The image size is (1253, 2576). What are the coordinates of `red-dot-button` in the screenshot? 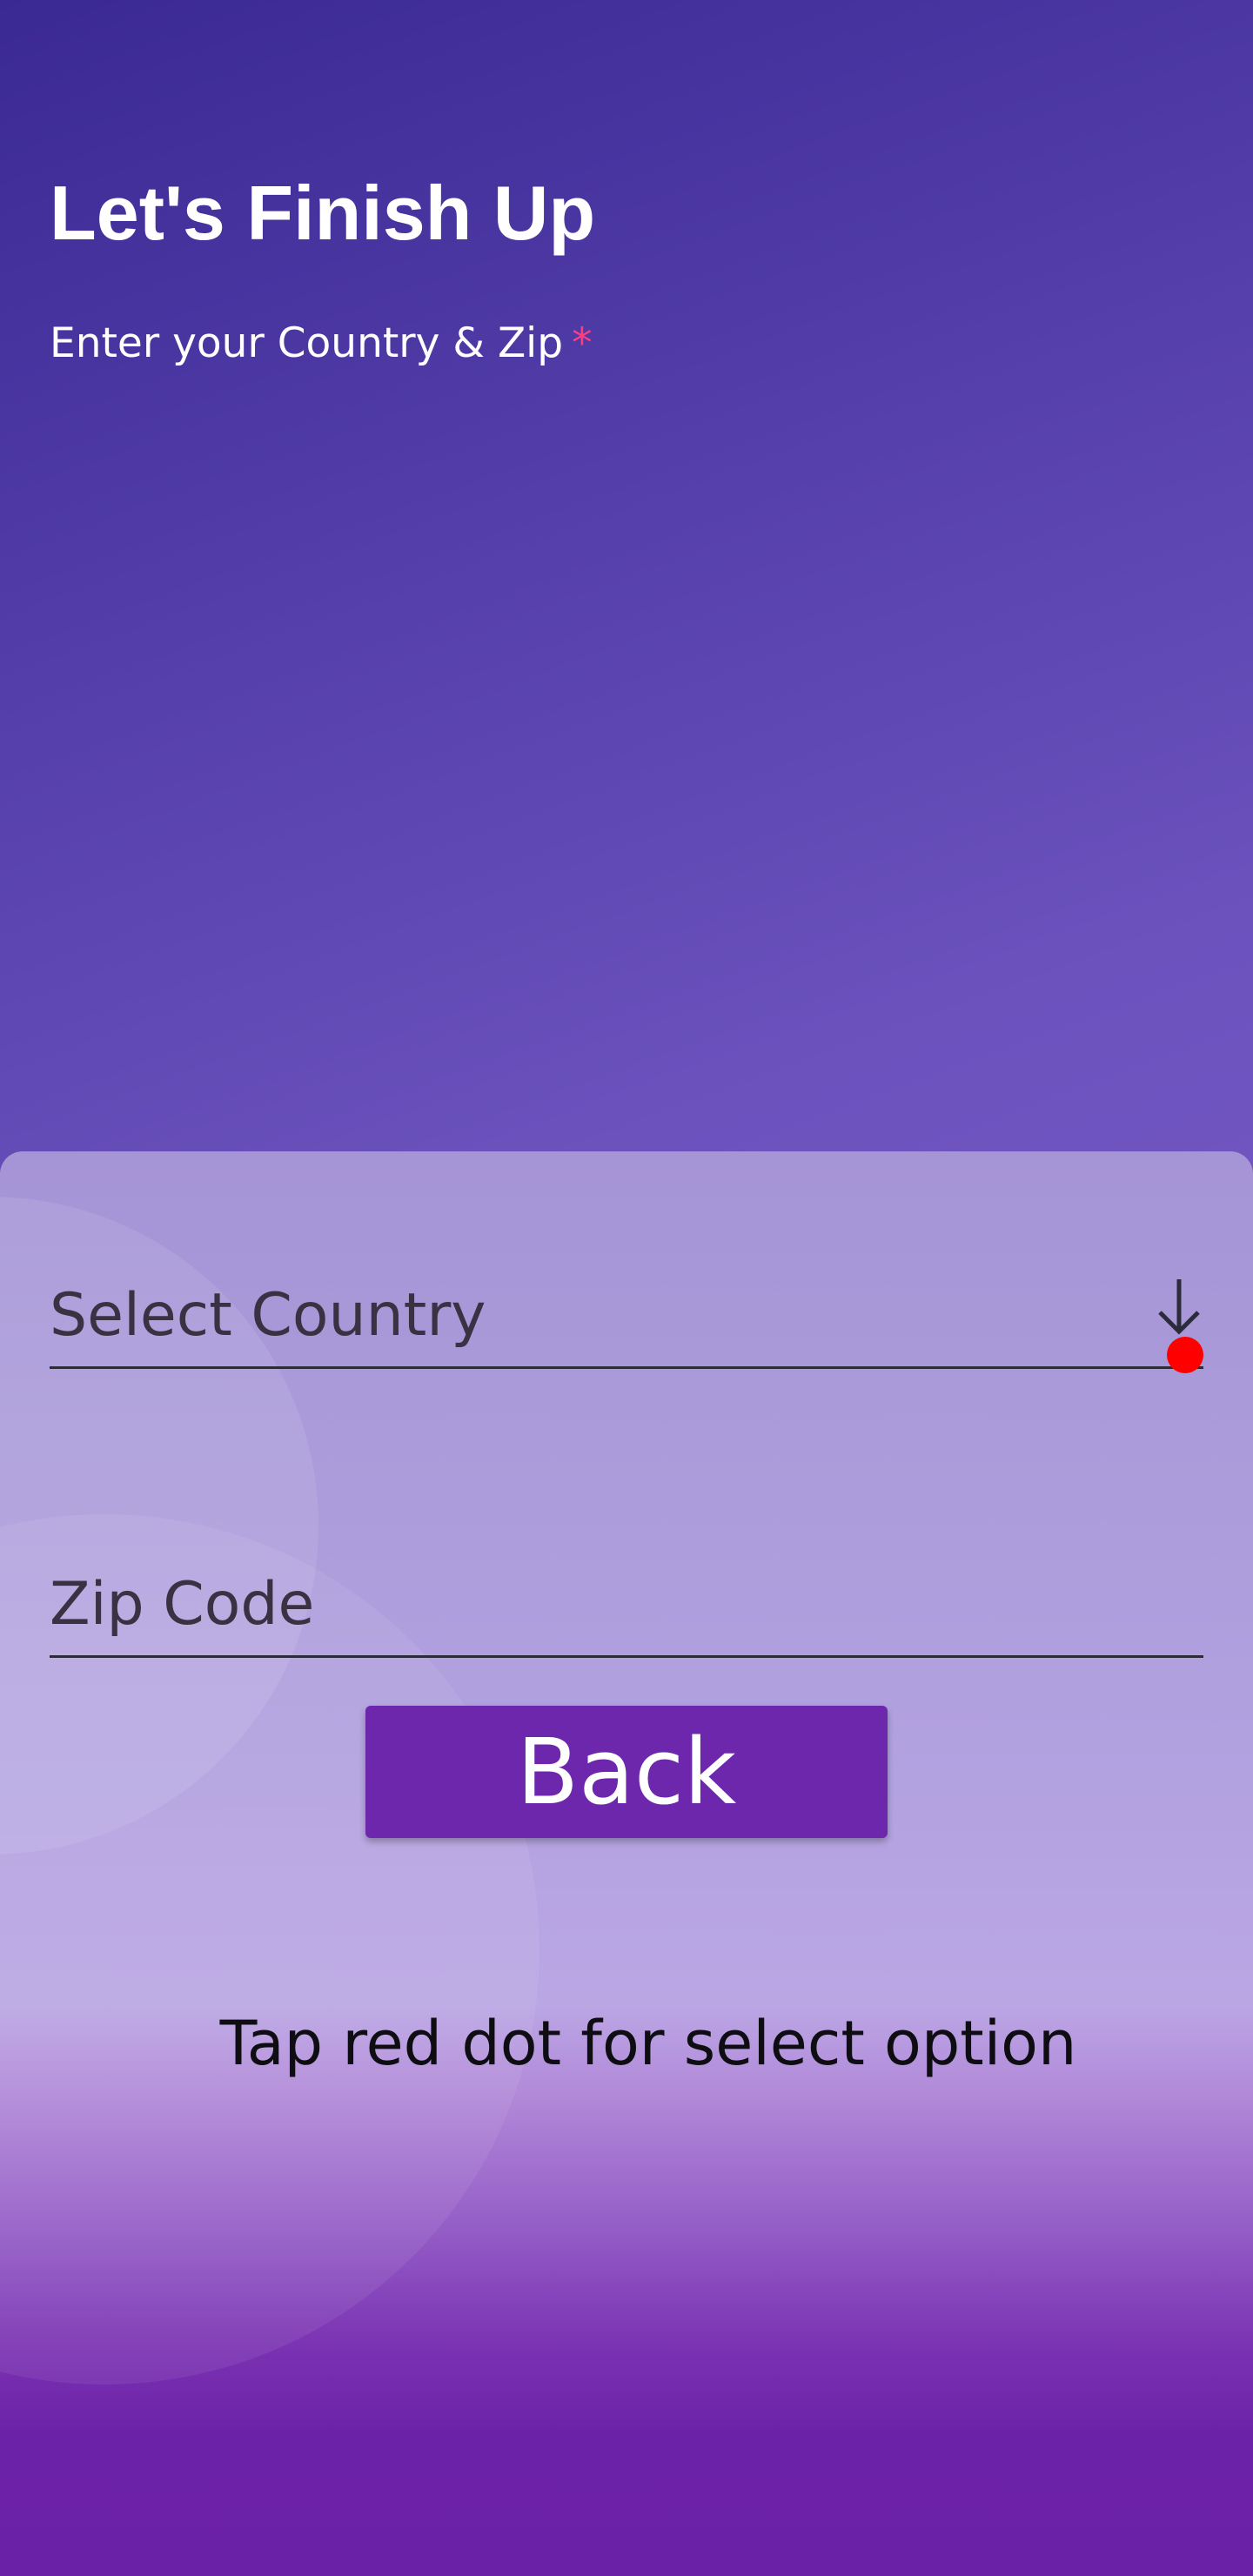 It's located at (1185, 1355).